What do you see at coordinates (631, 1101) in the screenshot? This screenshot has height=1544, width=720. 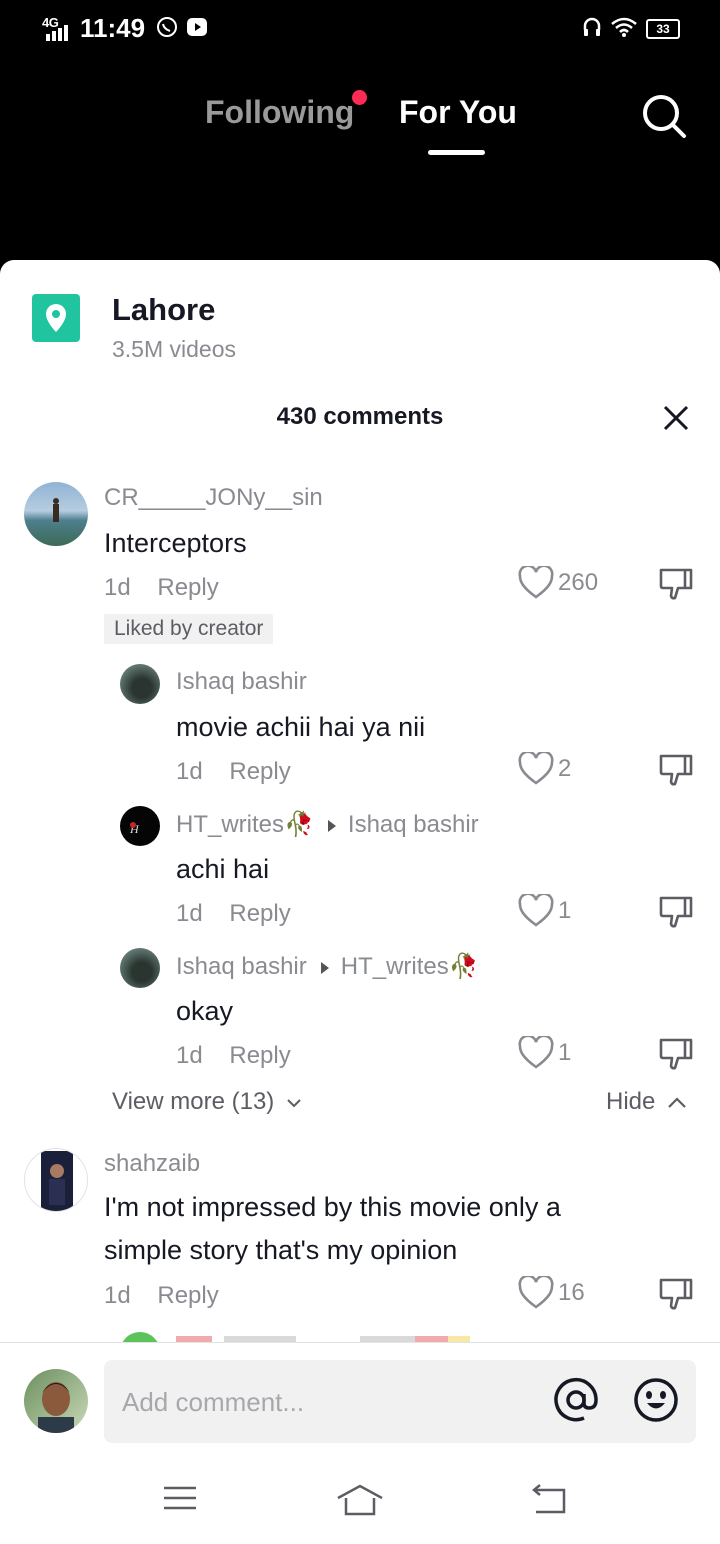 I see `hide-label: Hide` at bounding box center [631, 1101].